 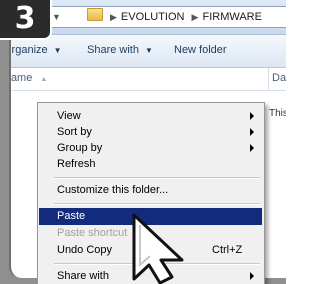 I want to click on address-bar: ▼ ▶ EVOLUTION ▶ FIRMWARE, so click(x=148, y=17).